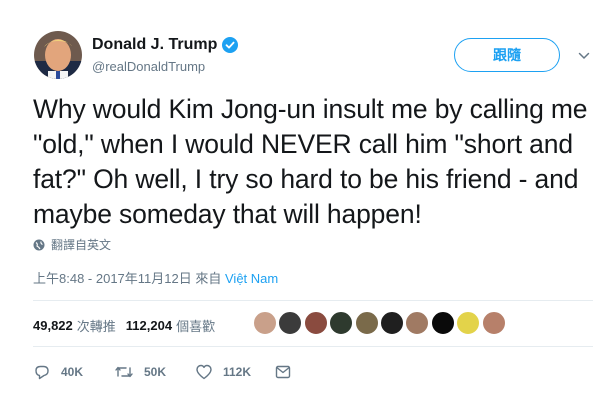  Describe the element at coordinates (154, 45) in the screenshot. I see `display-name: Donald J. Trump` at that location.